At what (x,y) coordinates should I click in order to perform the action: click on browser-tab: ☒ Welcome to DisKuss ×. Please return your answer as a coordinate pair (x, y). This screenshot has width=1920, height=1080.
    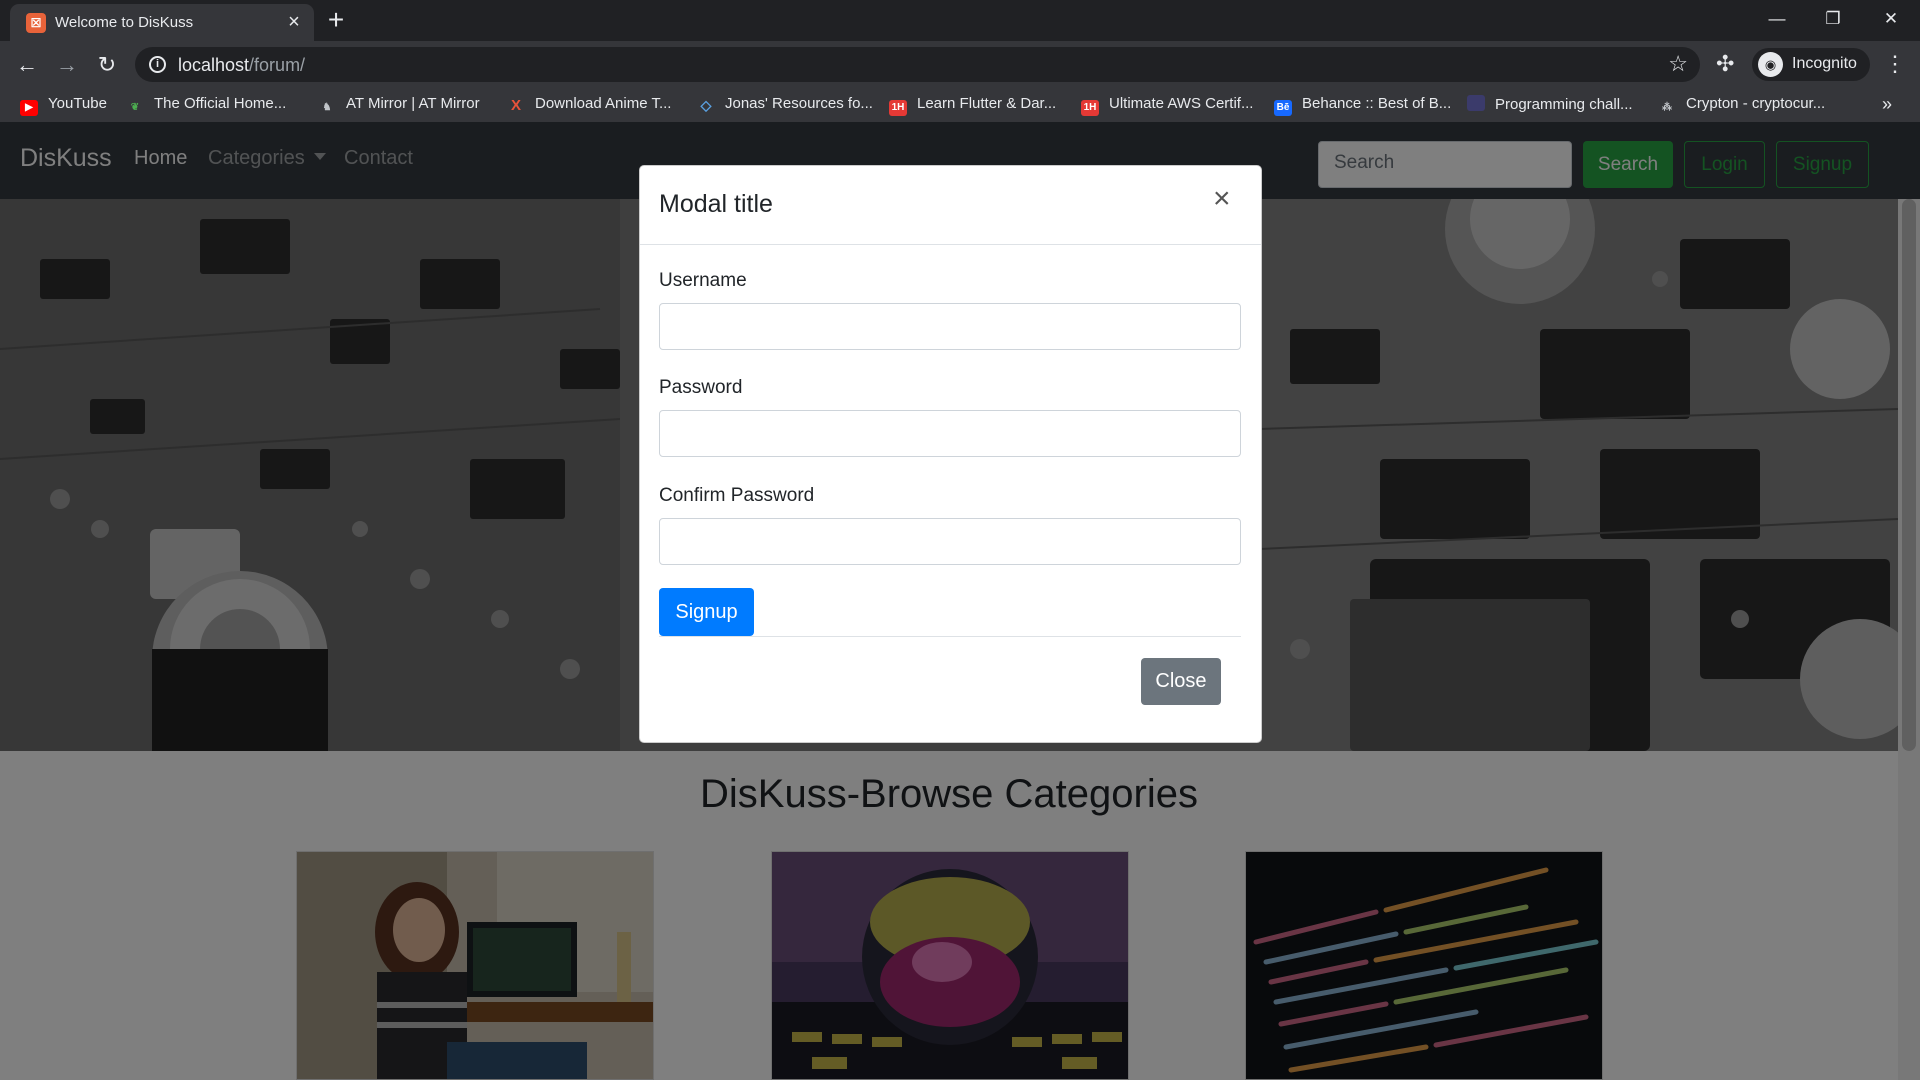
    Looking at the image, I should click on (162, 22).